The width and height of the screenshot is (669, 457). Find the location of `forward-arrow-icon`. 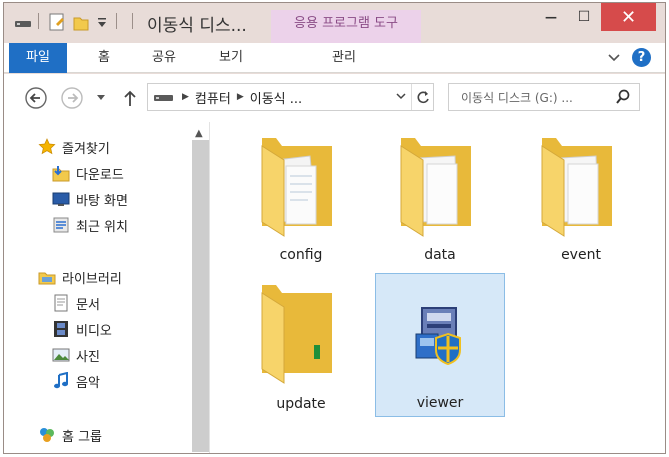

forward-arrow-icon is located at coordinates (72, 98).